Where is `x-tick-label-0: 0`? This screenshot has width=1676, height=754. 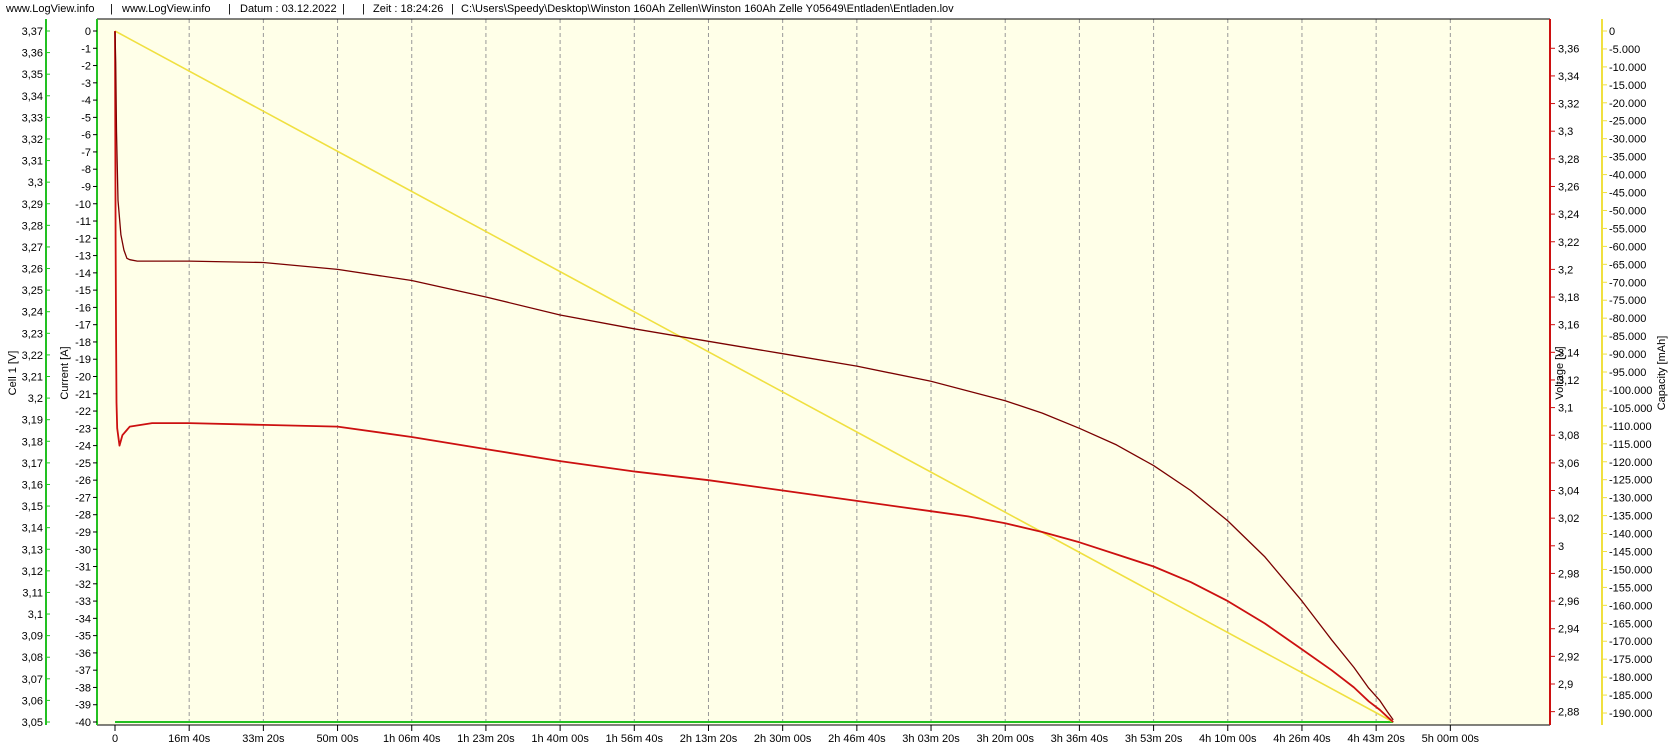 x-tick-label-0: 0 is located at coordinates (115, 739).